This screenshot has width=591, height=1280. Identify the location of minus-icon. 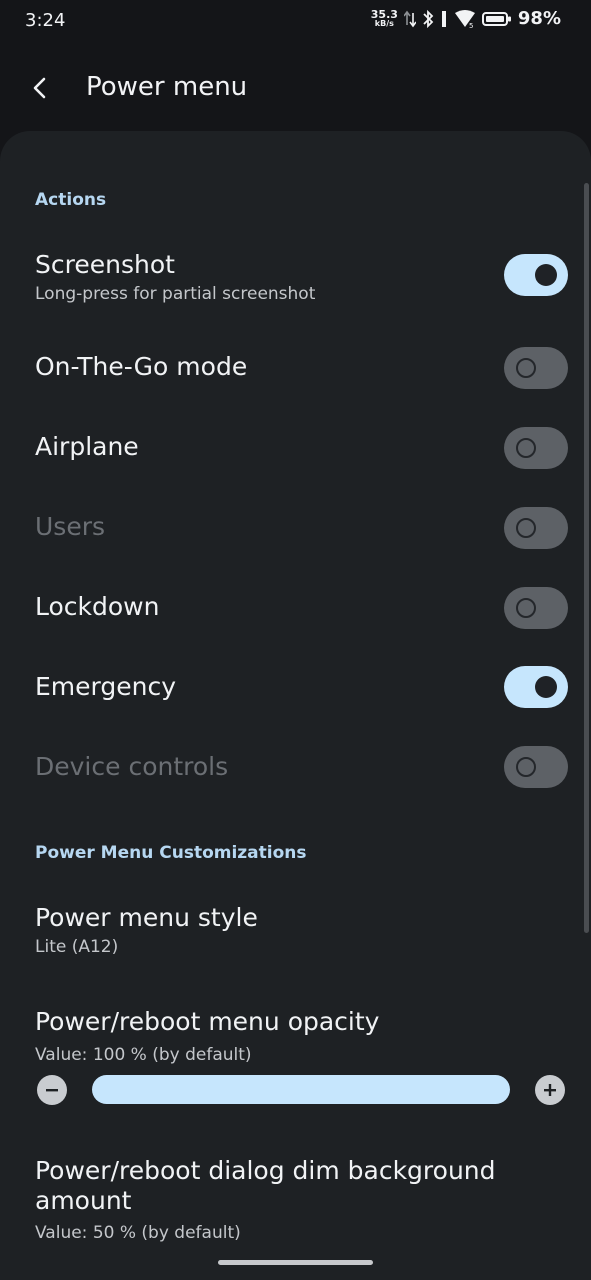
(52, 1090).